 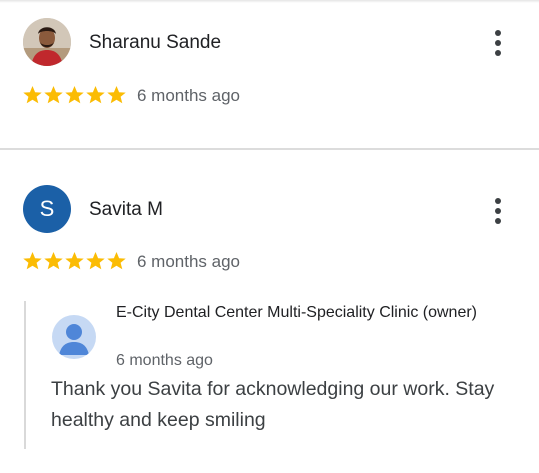 What do you see at coordinates (126, 210) in the screenshot?
I see `reviewer-name: Savita M` at bounding box center [126, 210].